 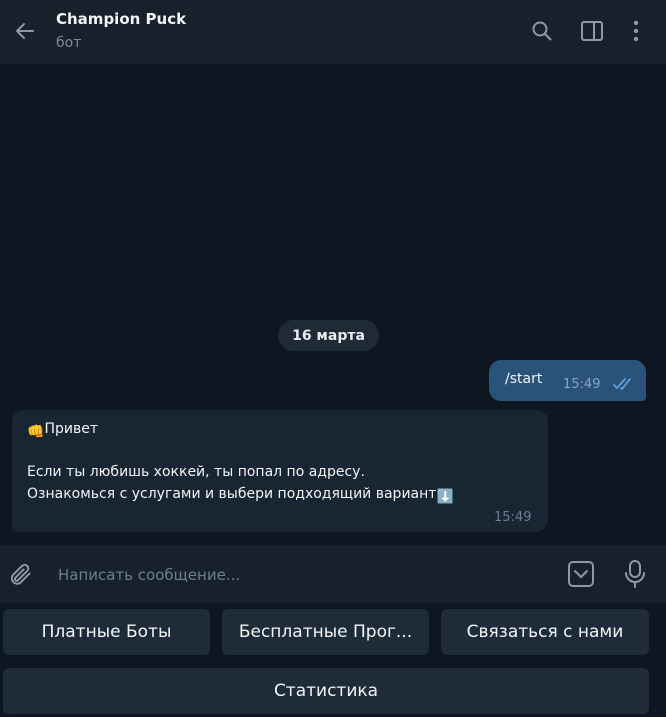 I want to click on attach-button, so click(x=21, y=574).